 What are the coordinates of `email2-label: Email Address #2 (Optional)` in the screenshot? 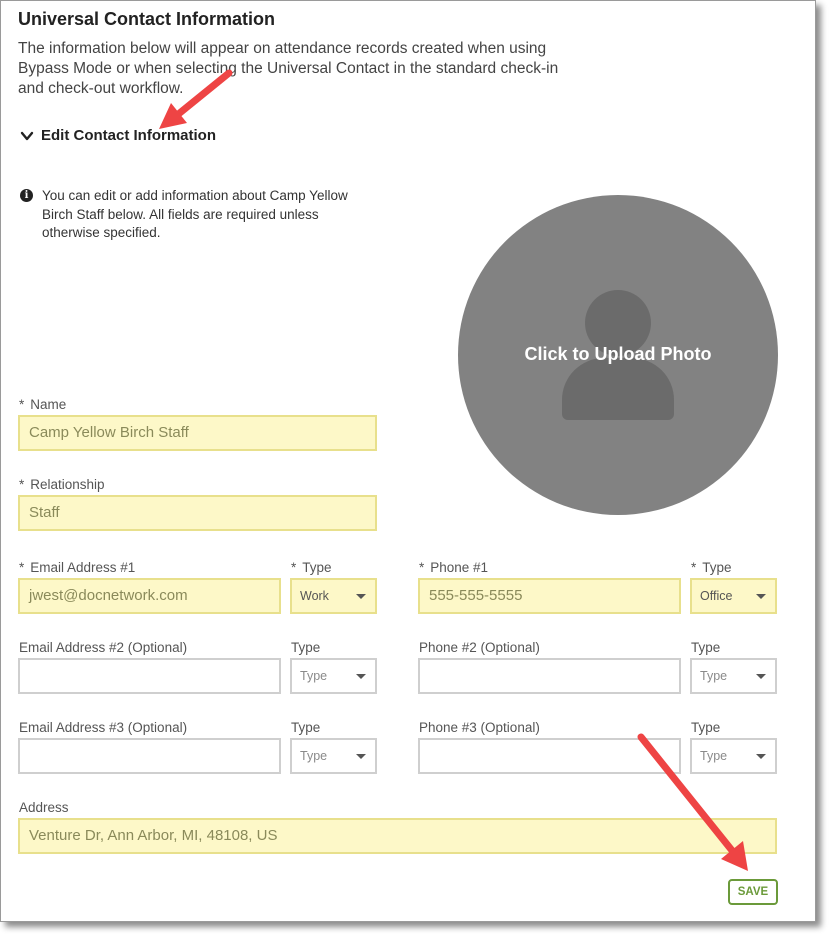 It's located at (103, 647).